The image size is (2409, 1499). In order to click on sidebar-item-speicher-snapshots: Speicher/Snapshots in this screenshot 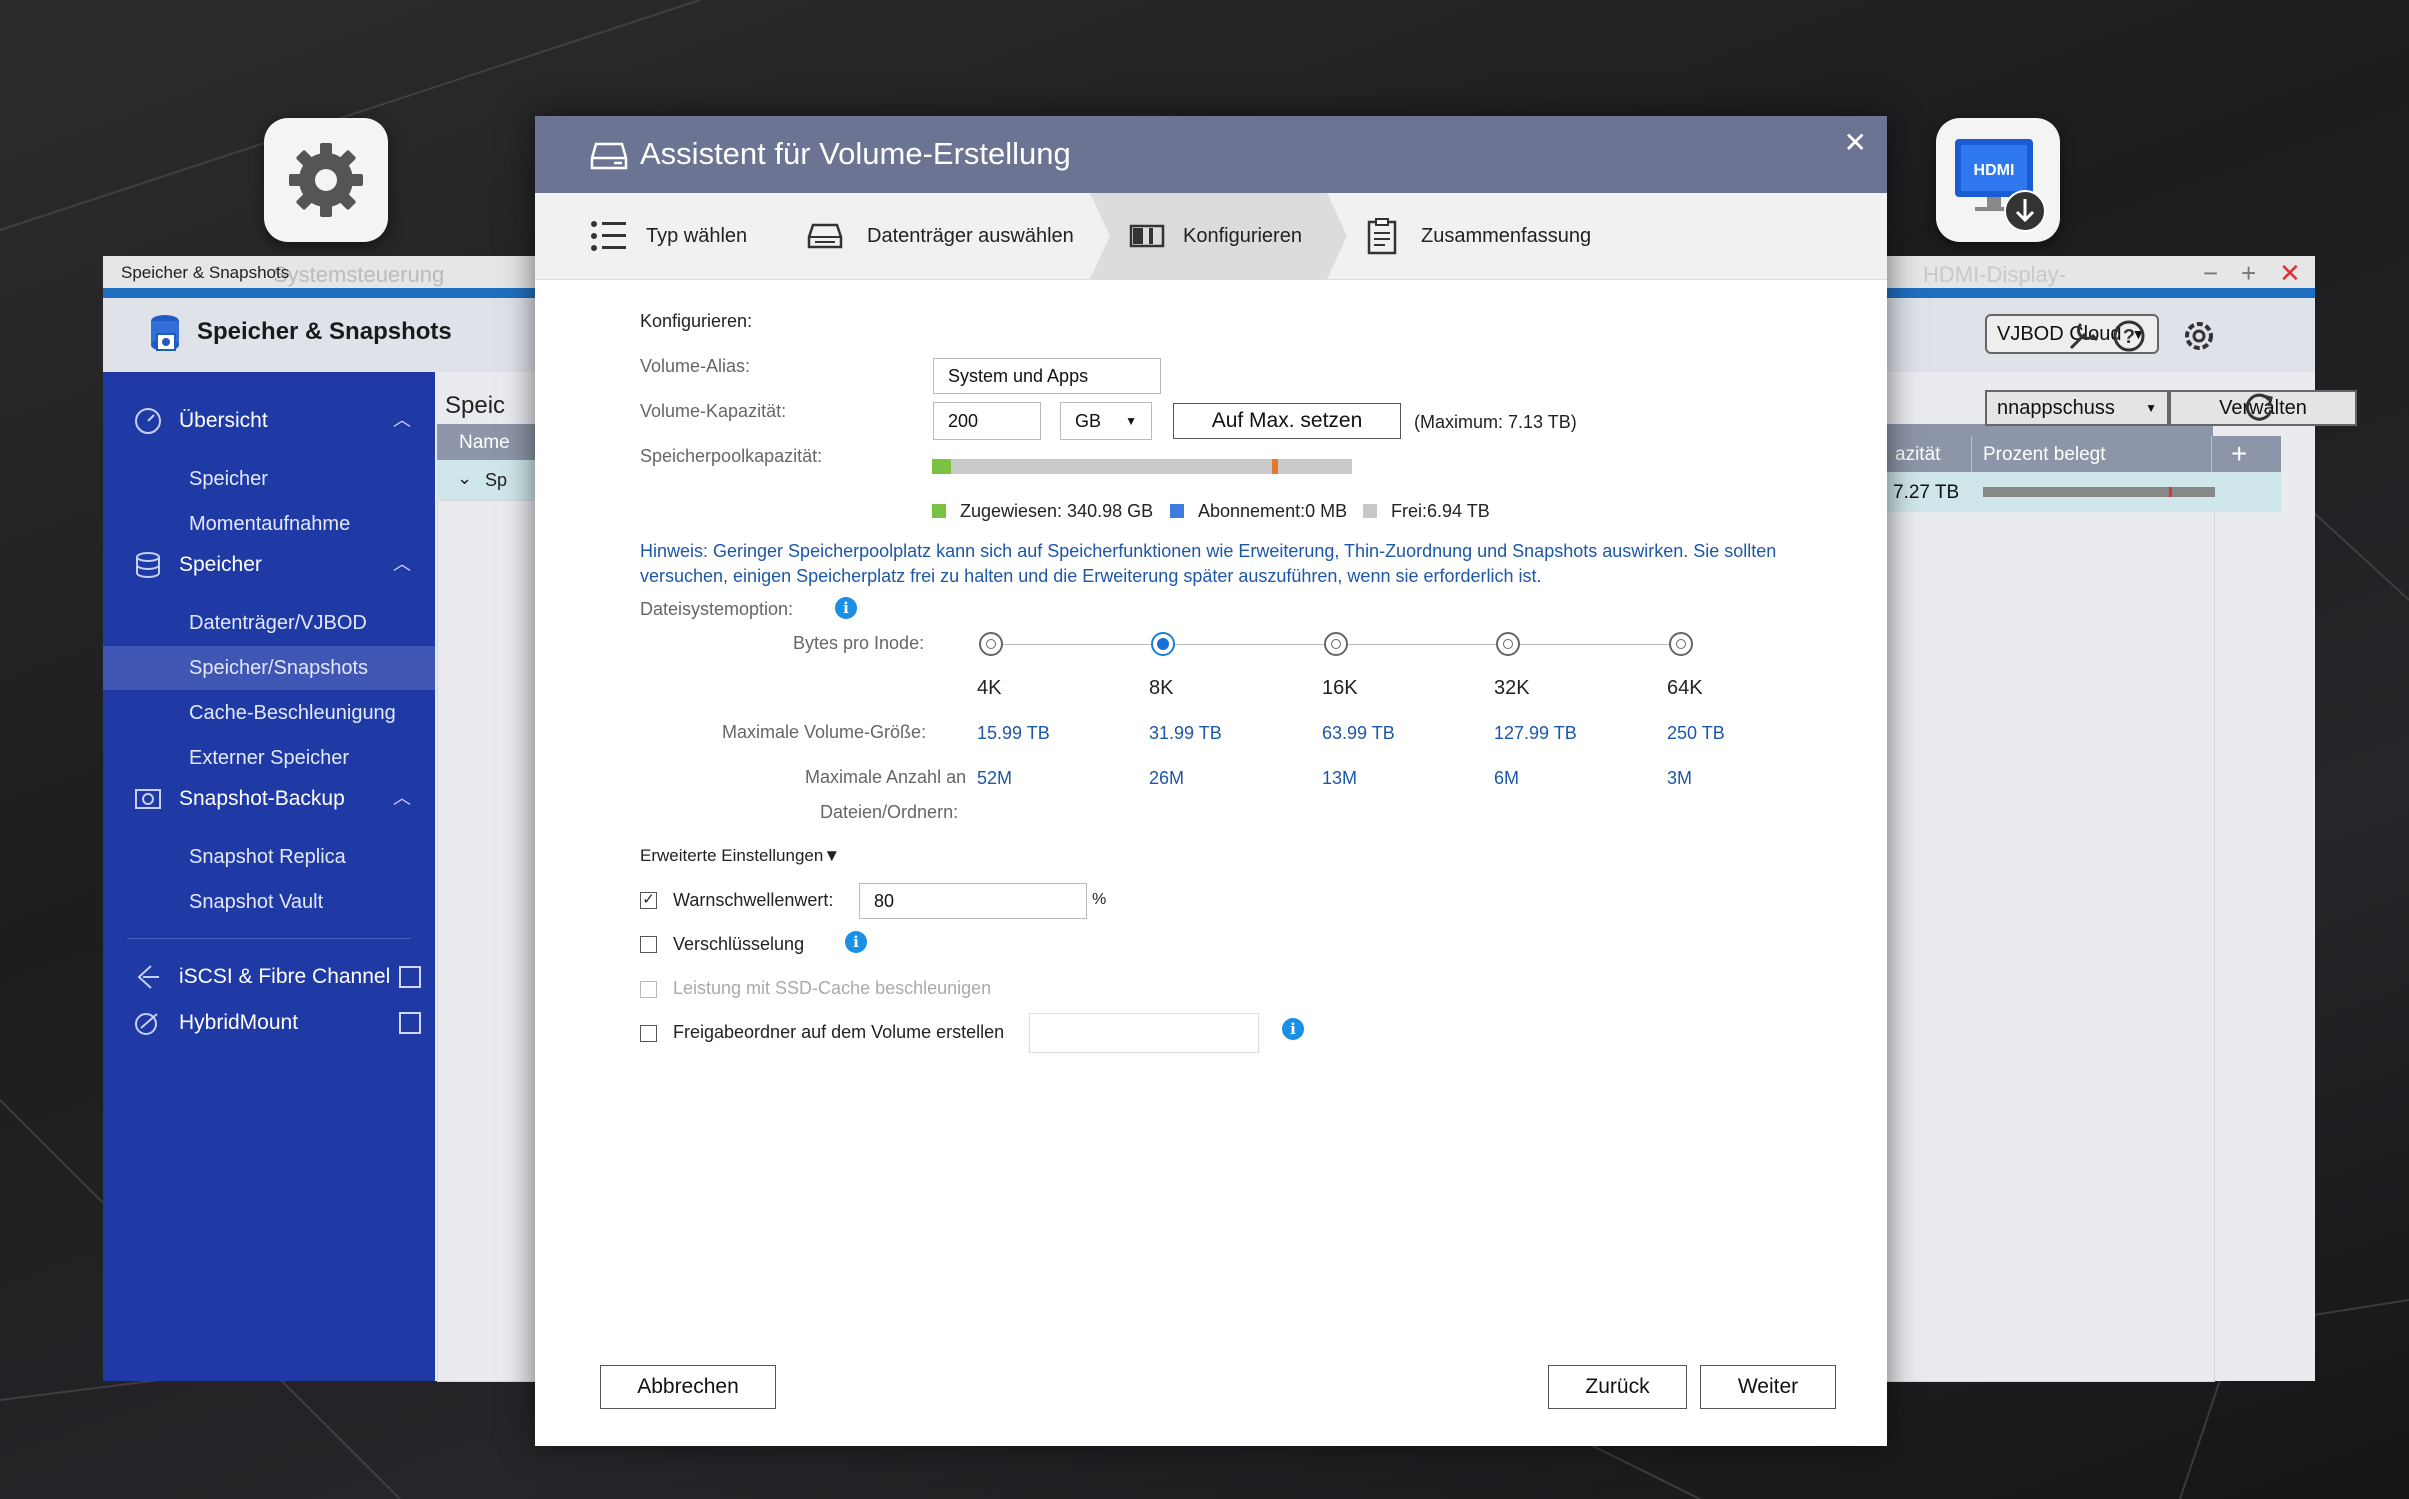, I will do `click(278, 668)`.